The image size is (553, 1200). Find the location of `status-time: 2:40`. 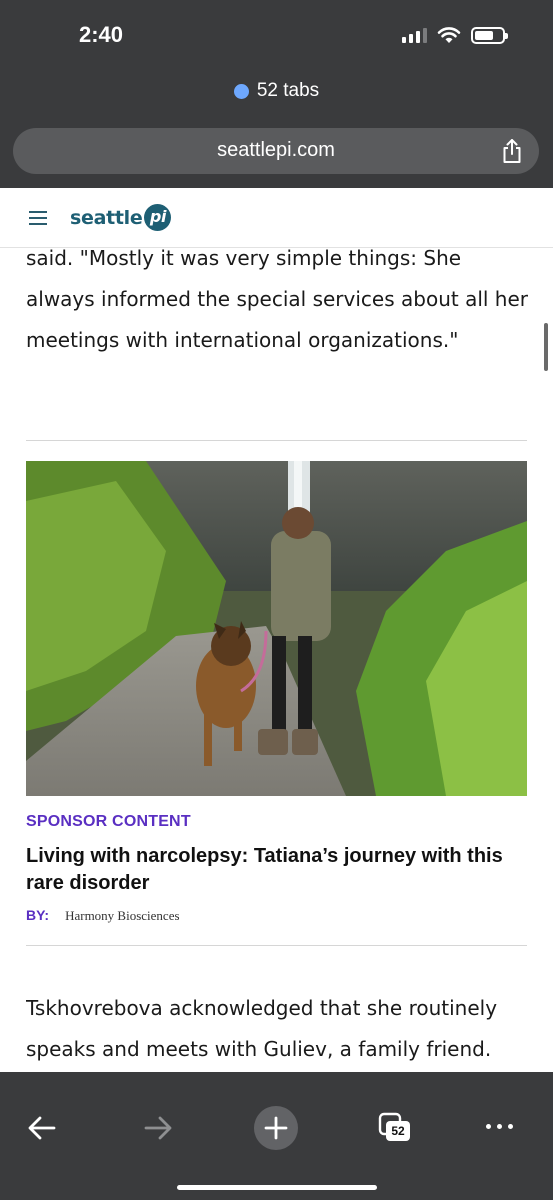

status-time: 2:40 is located at coordinates (101, 34).